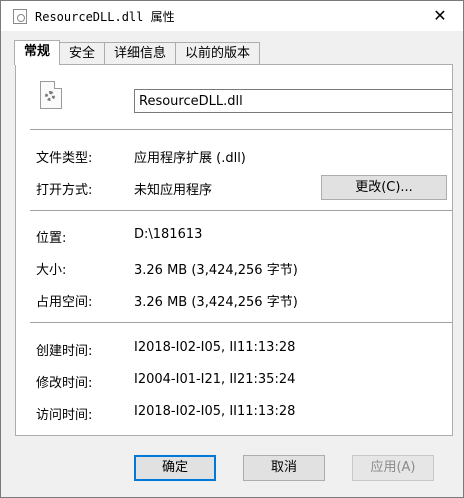 The image size is (464, 498). I want to click on tab-previous-versions: 以前的版本, so click(218, 53).